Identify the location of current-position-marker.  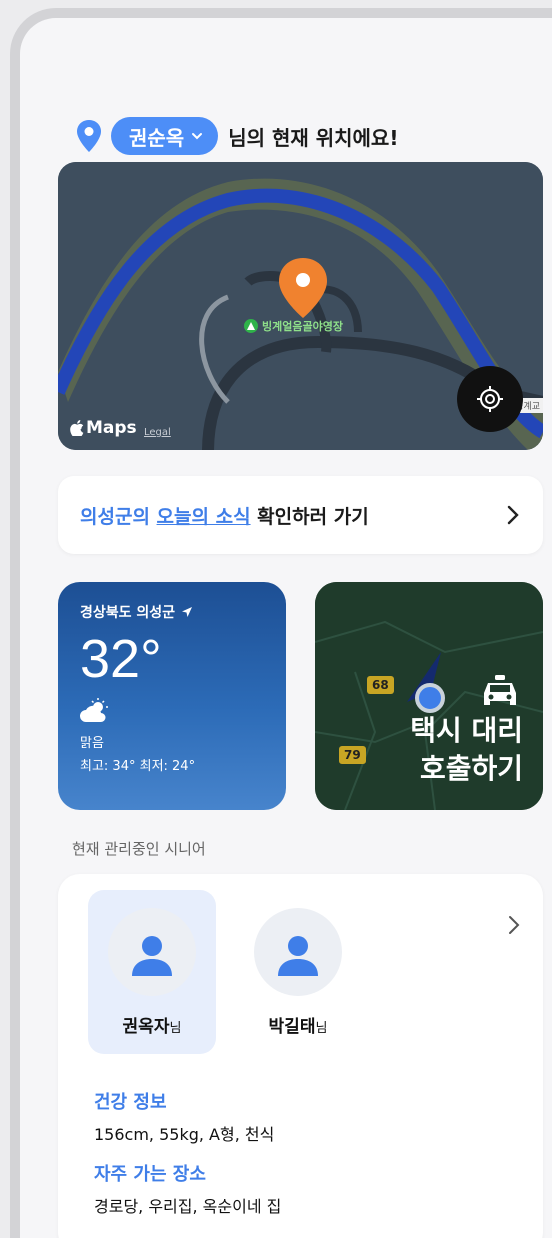
(430, 698).